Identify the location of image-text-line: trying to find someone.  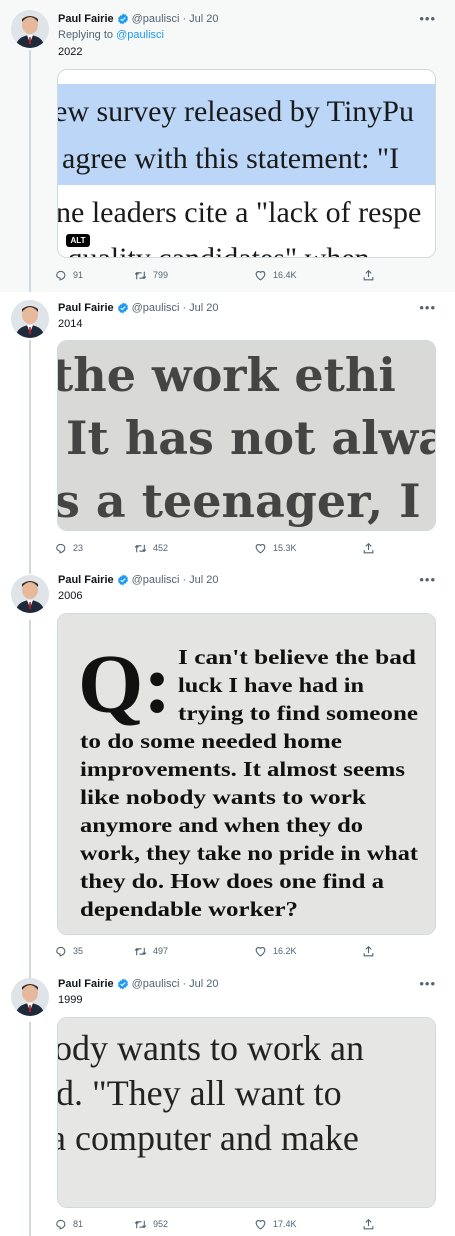
(298, 713).